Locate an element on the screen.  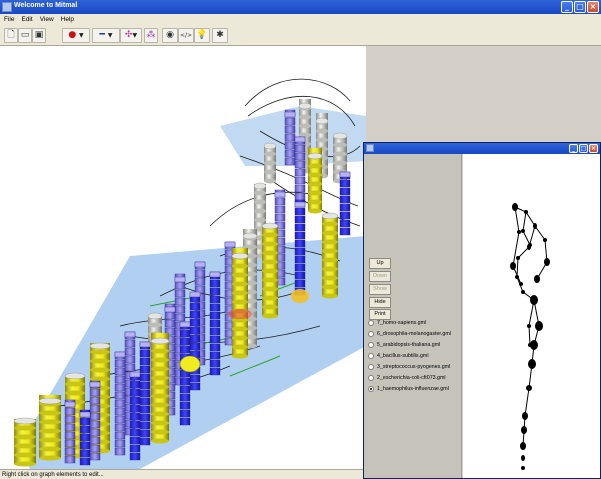
node-color-button: ● ▼ is located at coordinates (76, 35).